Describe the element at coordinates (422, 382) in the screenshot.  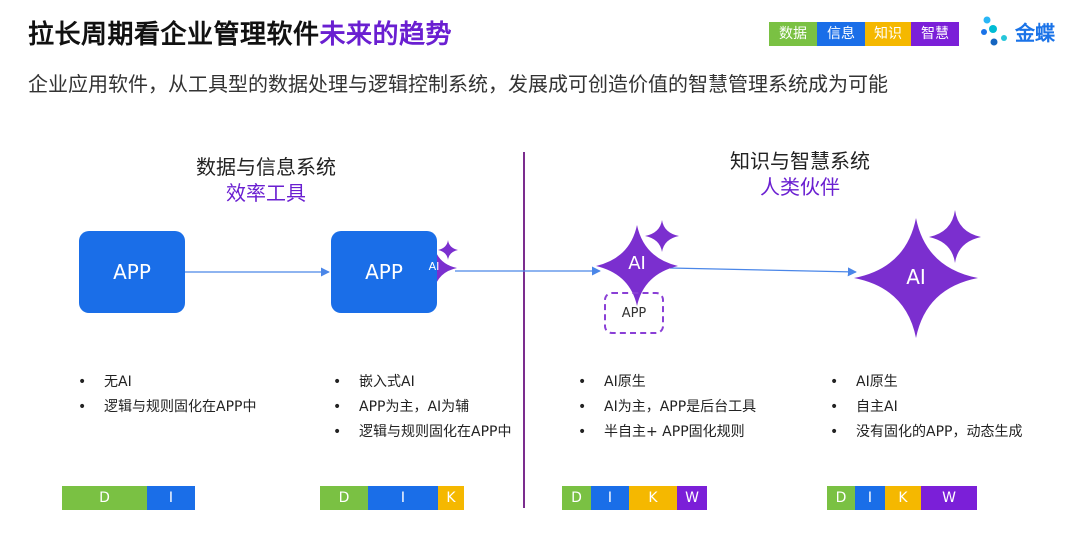
I see `list-item: 嵌入式AI` at that location.